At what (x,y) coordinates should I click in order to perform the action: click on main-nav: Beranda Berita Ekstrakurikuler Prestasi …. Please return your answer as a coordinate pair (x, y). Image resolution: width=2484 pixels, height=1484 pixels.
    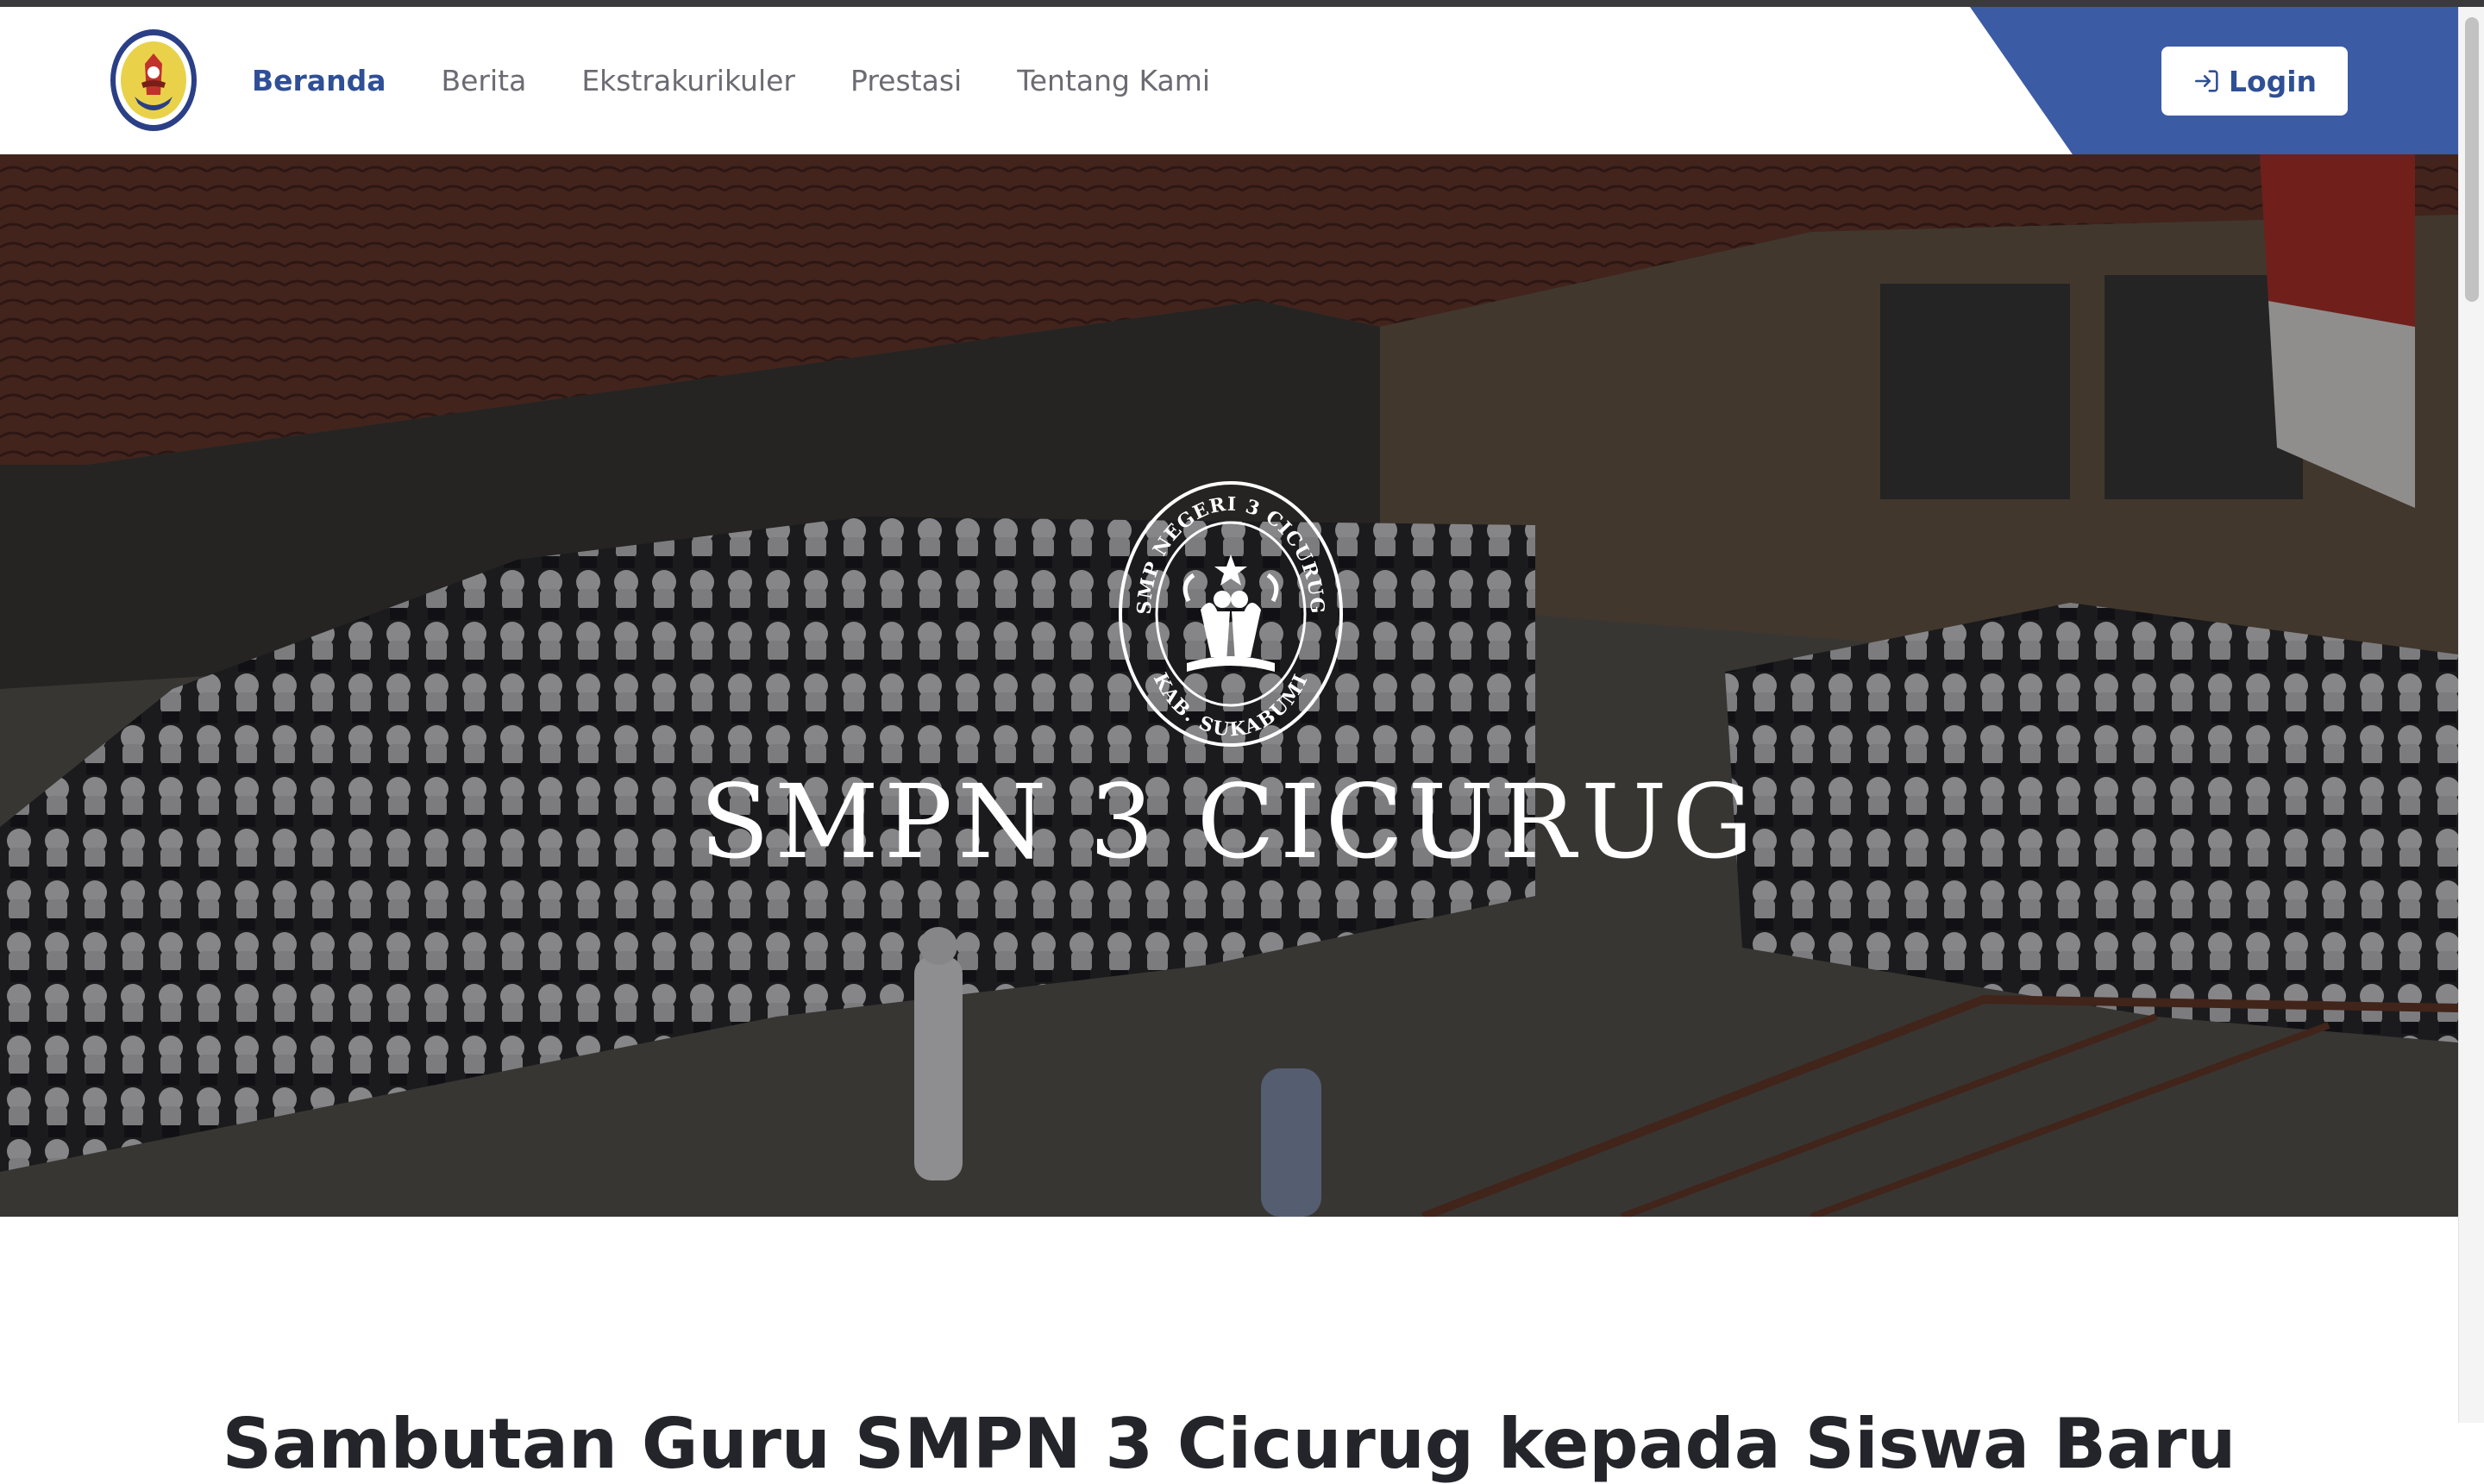
    Looking at the image, I should click on (759, 80).